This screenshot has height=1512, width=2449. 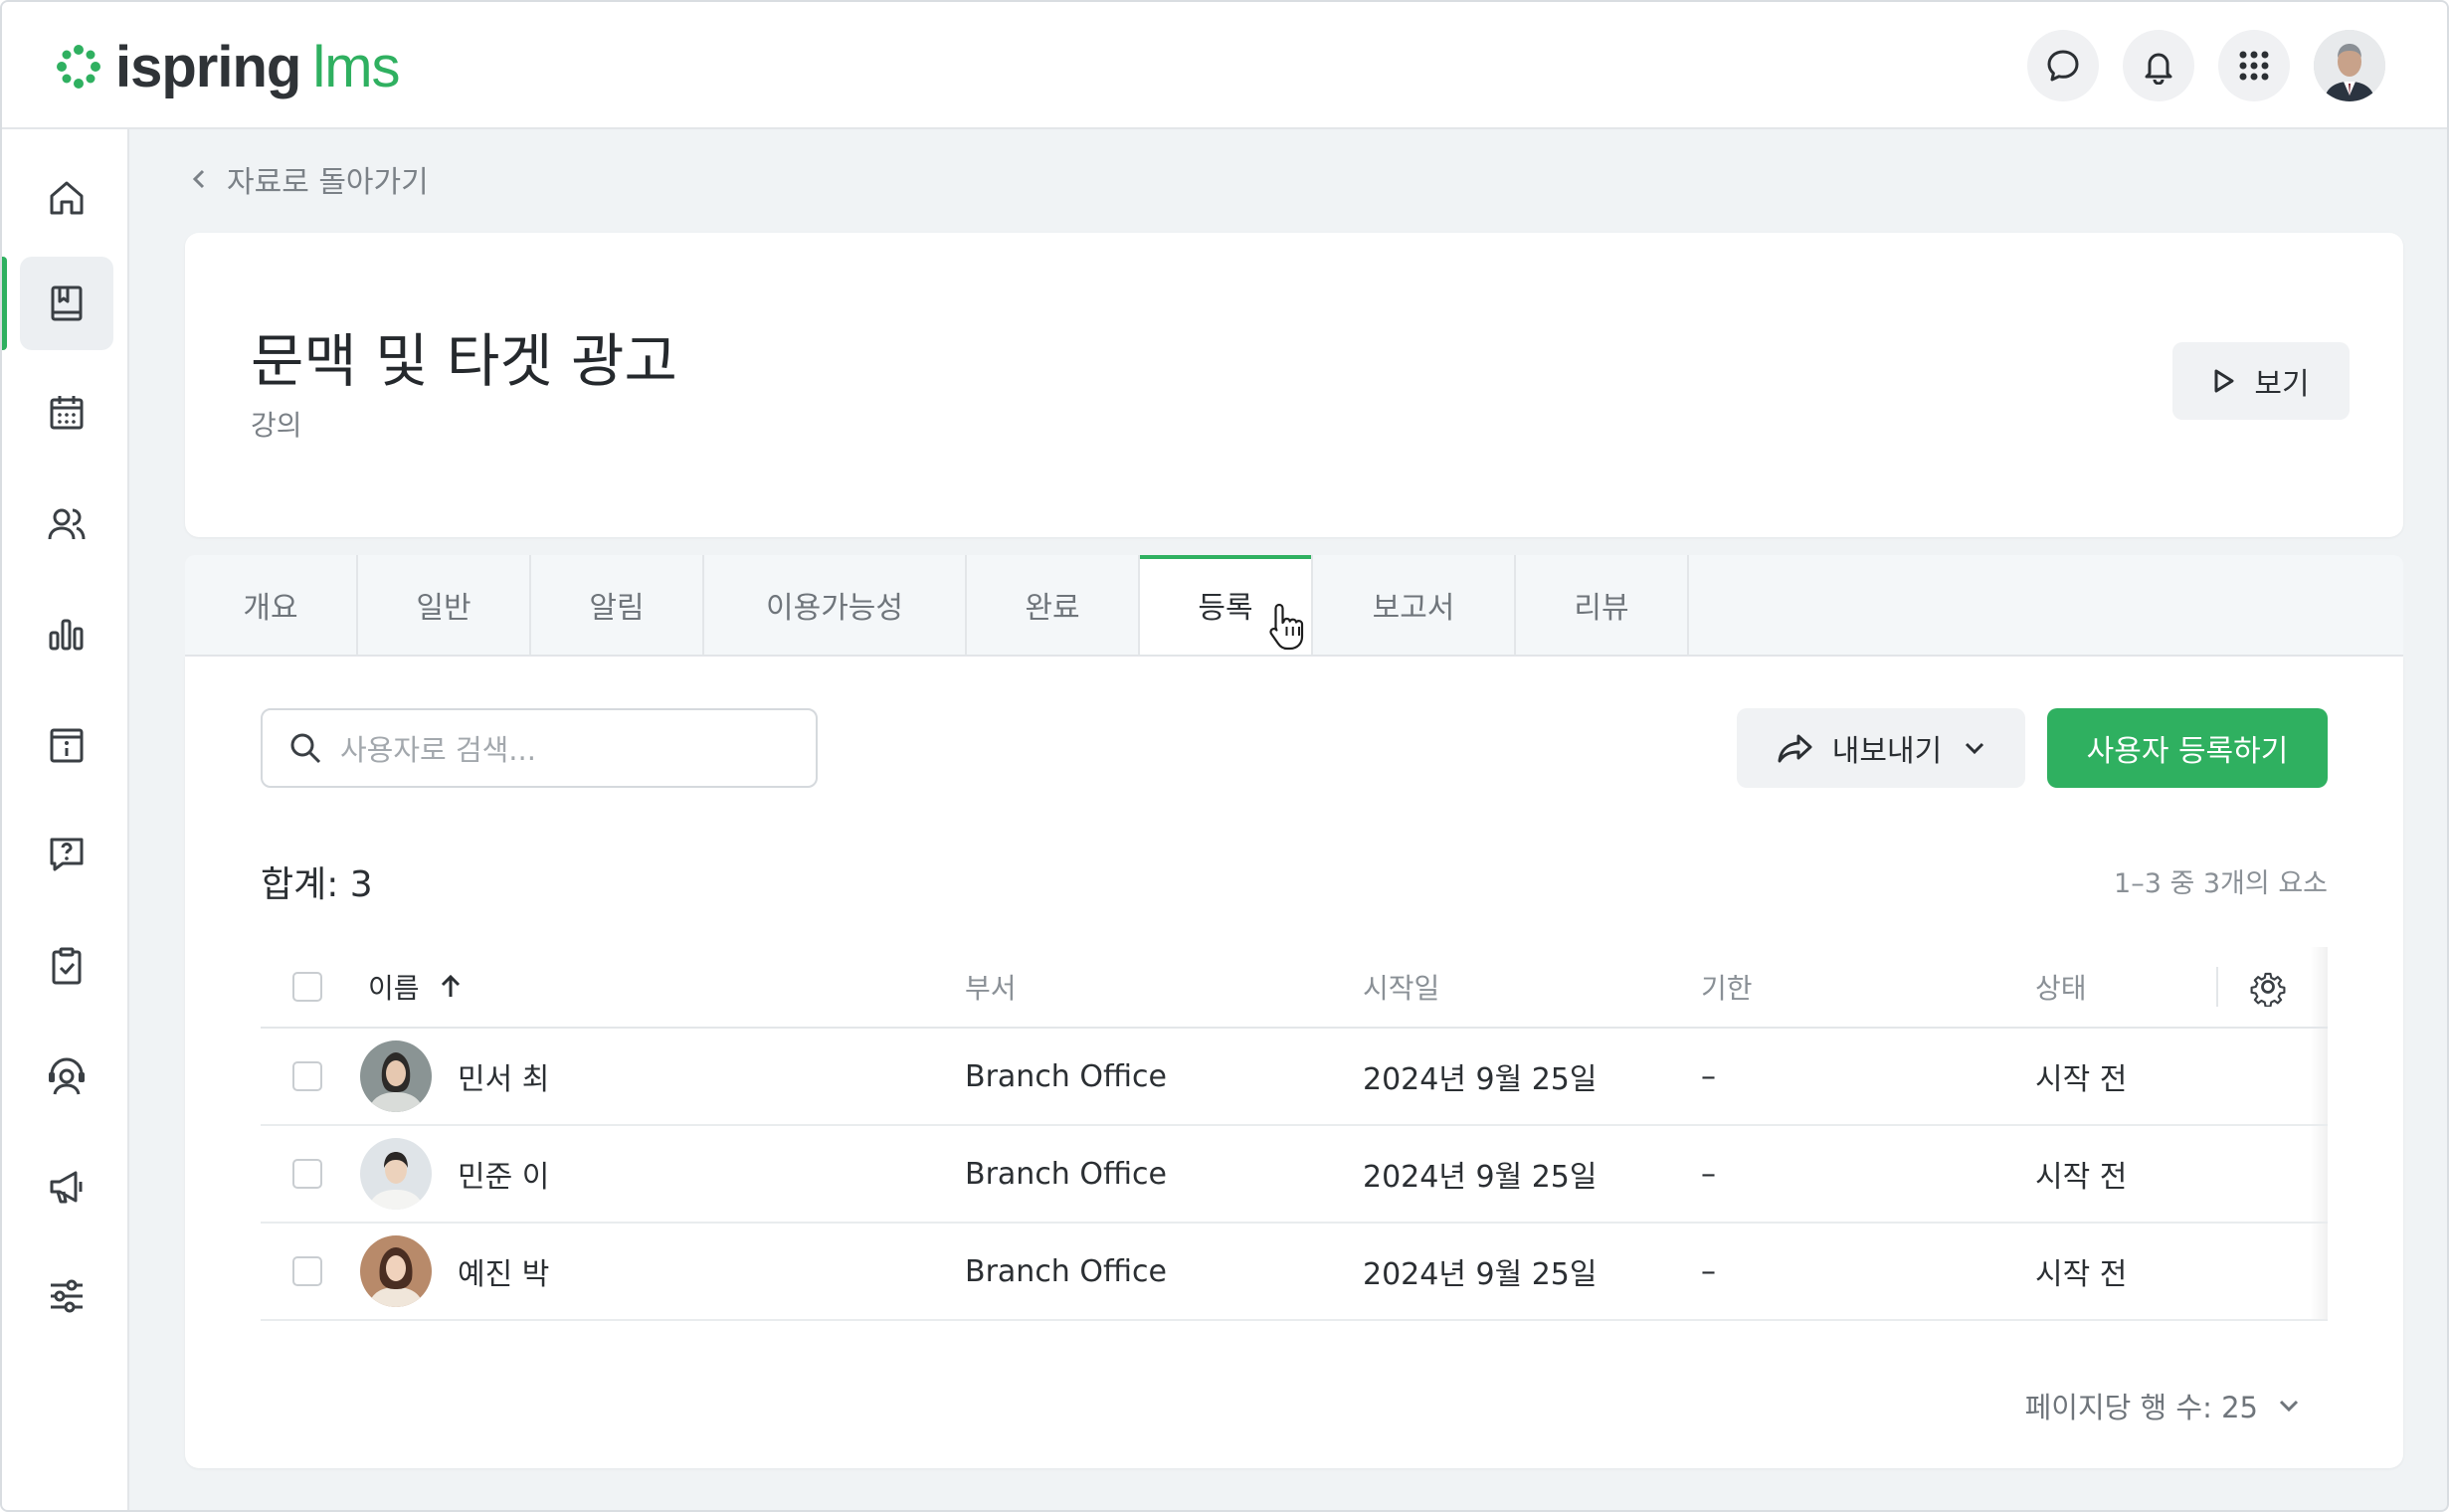 What do you see at coordinates (2187, 751) in the screenshot?
I see `enroll-users-button-label: 사용자 등록하기` at bounding box center [2187, 751].